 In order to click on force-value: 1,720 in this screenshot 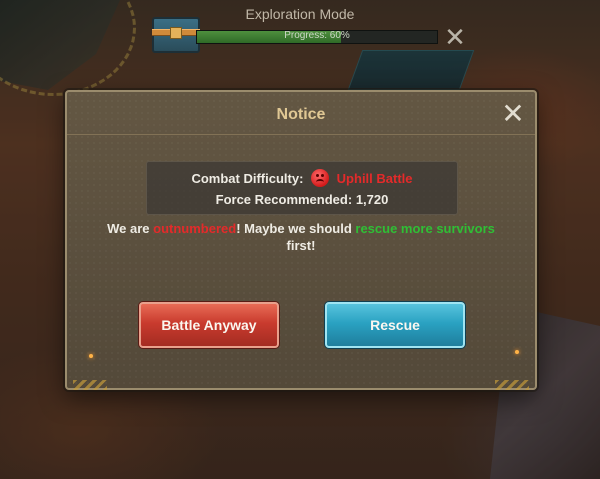, I will do `click(372, 199)`.